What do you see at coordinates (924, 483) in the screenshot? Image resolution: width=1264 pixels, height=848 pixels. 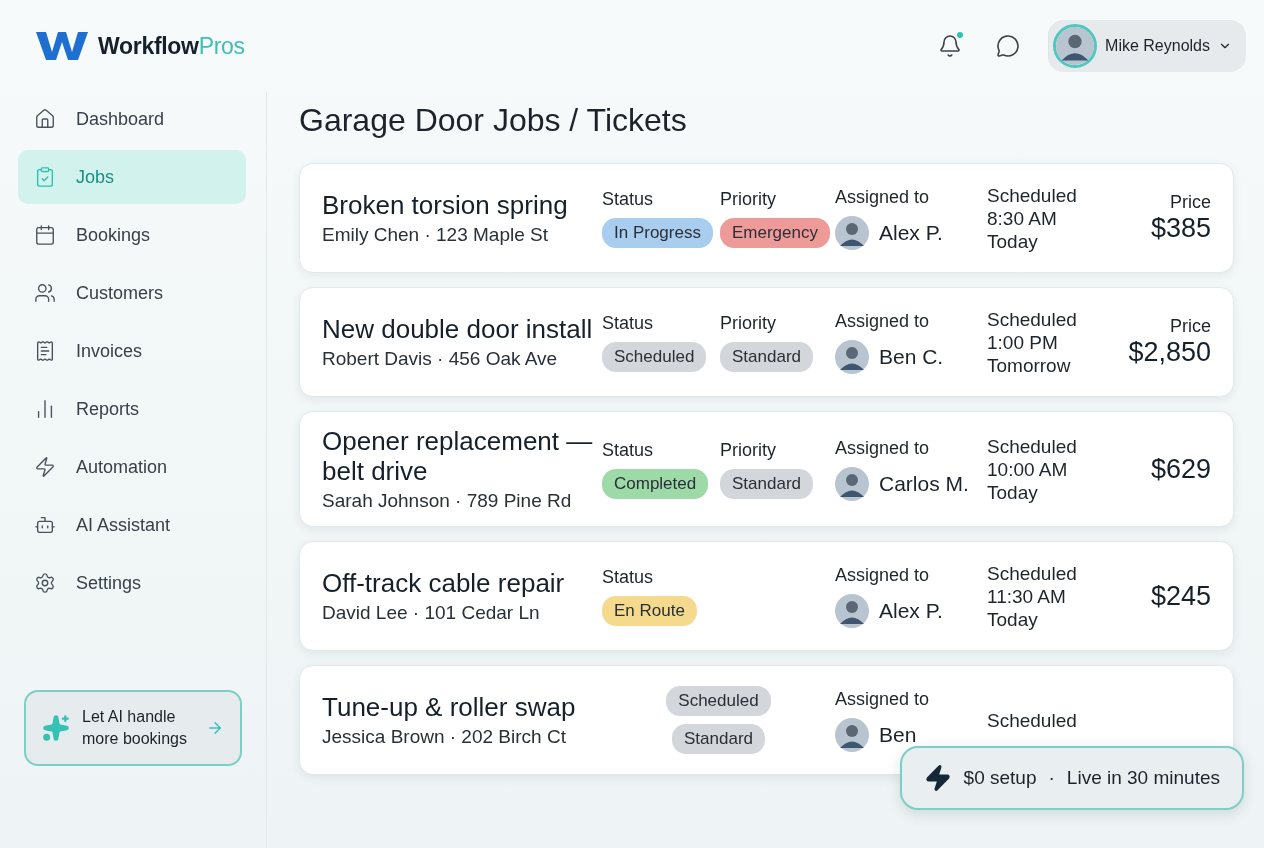 I see `assignee-name: Carlos M.` at bounding box center [924, 483].